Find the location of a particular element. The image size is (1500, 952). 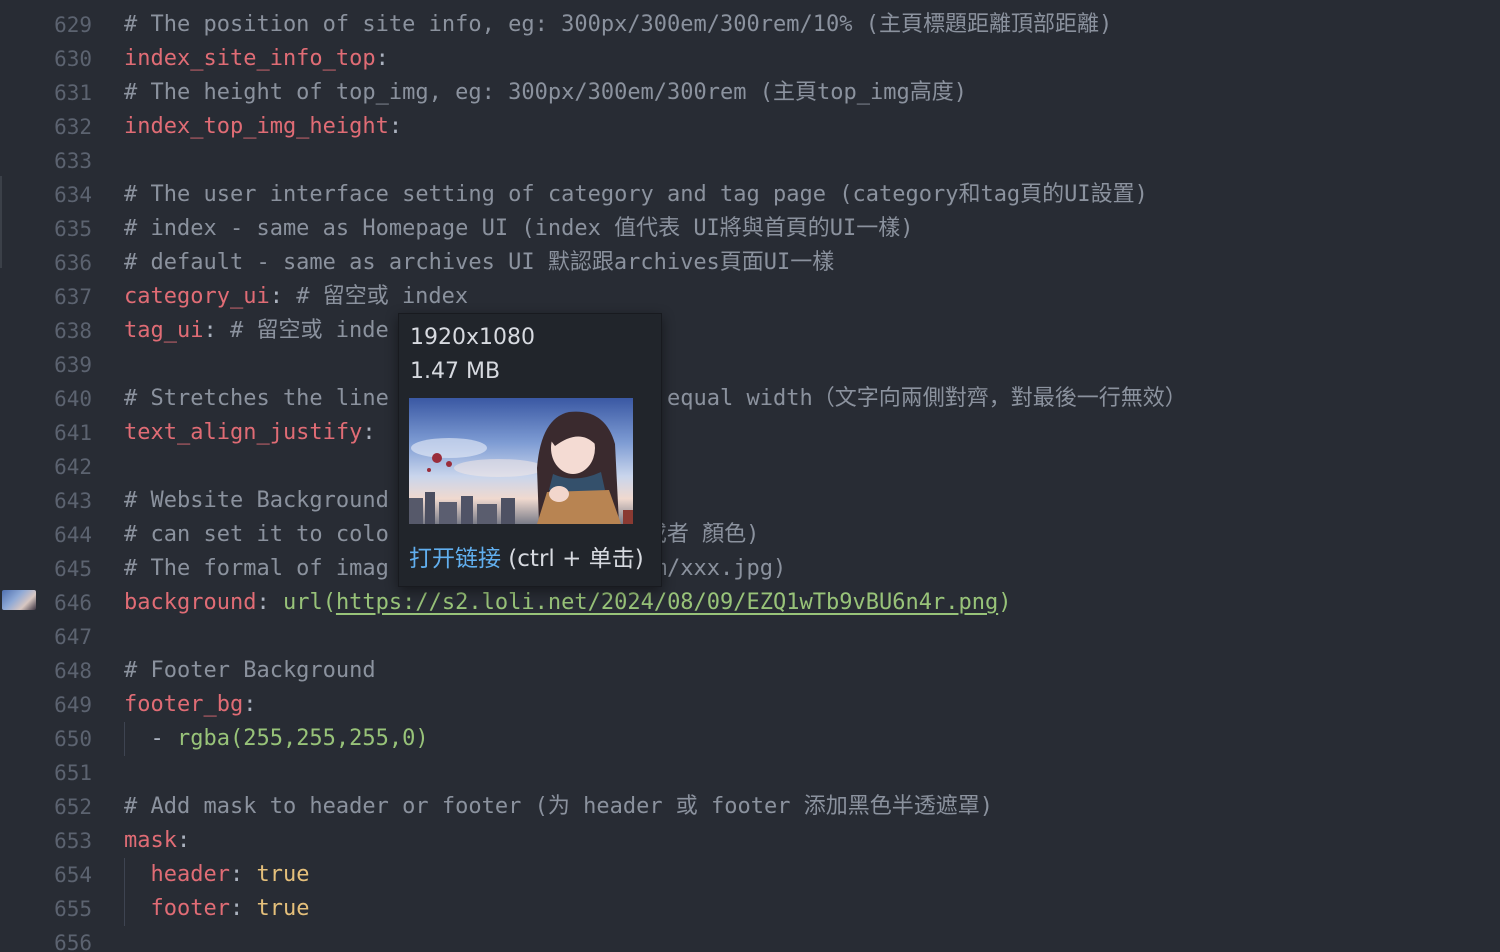

line-number: 655 is located at coordinates (73, 909).